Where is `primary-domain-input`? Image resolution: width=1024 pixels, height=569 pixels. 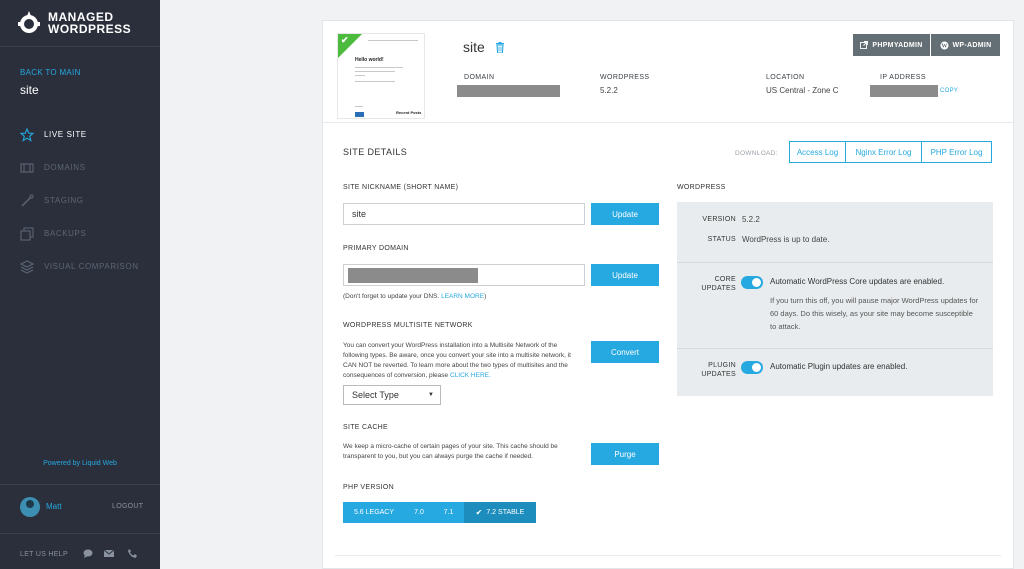 primary-domain-input is located at coordinates (464, 275).